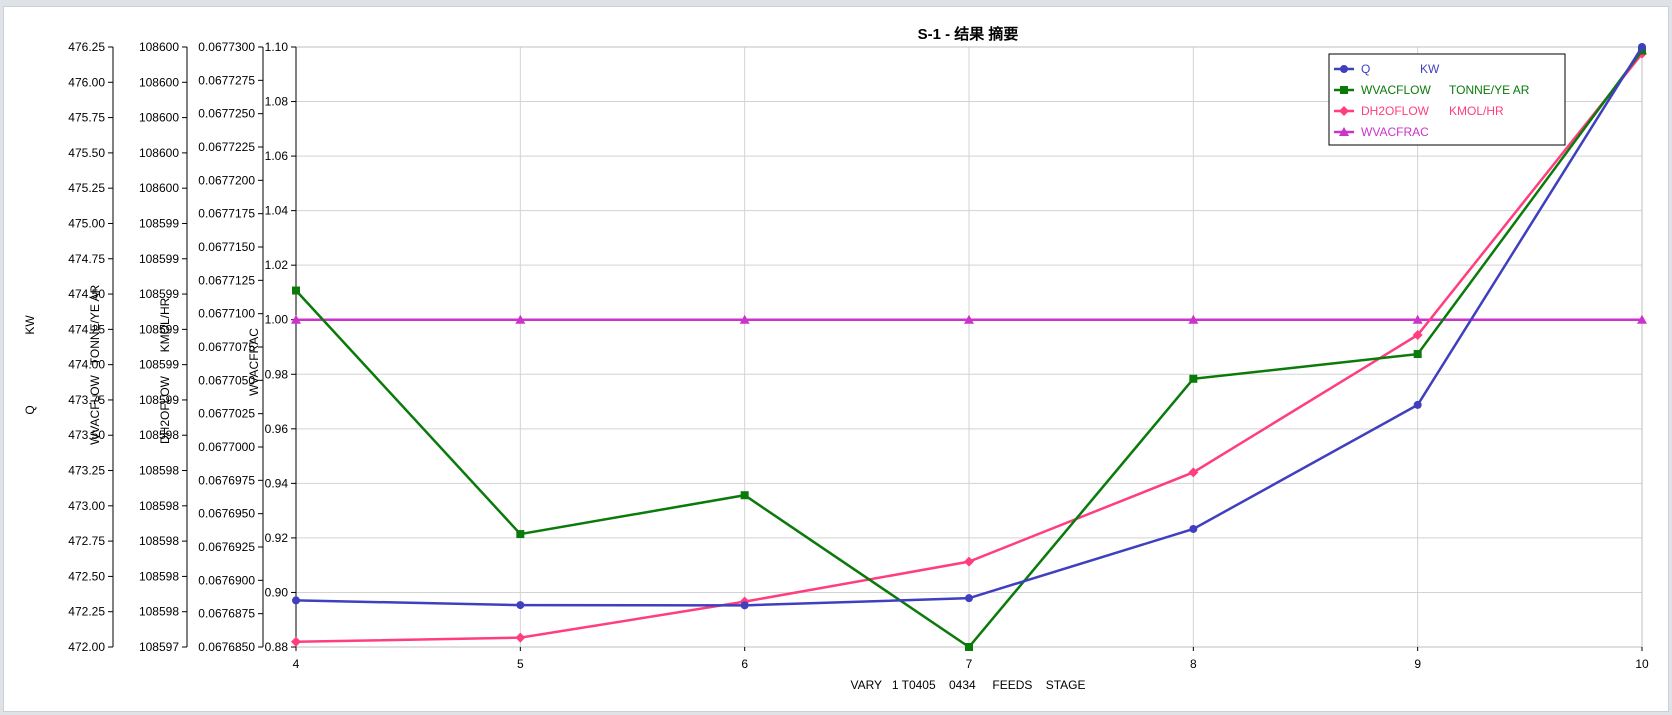  Describe the element at coordinates (86, 471) in the screenshot. I see `y-tick-label-q: 473.25` at that location.